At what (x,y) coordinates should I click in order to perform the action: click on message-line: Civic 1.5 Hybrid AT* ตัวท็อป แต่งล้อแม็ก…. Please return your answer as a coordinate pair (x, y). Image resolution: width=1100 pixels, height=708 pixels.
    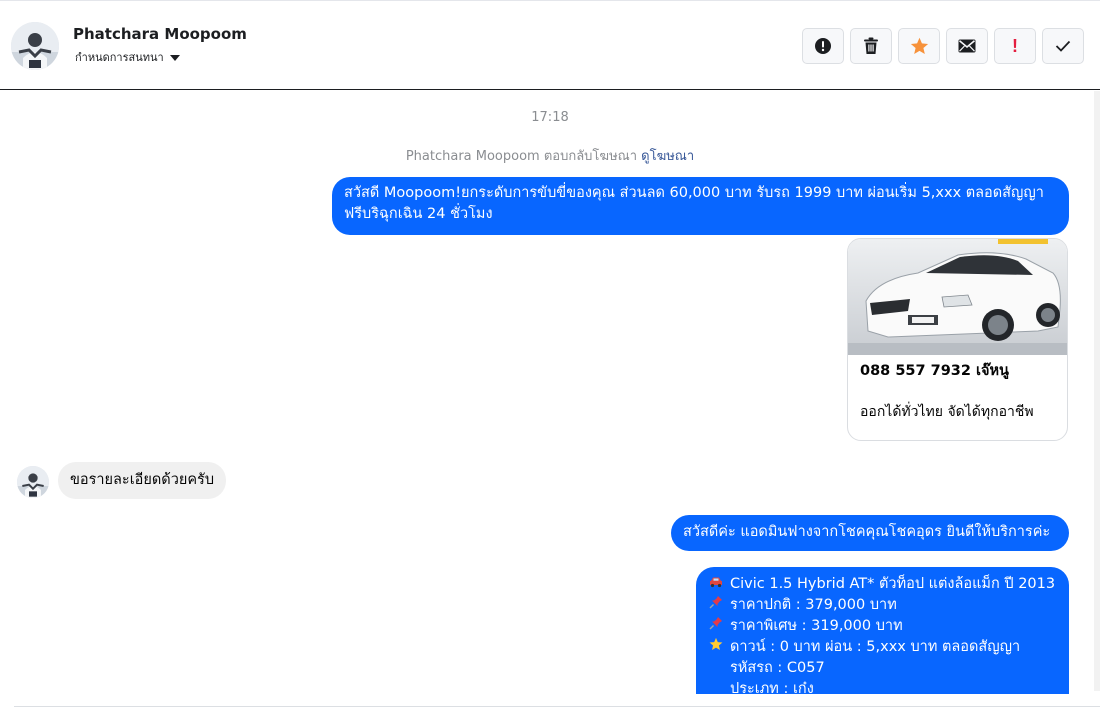
    Looking at the image, I should click on (882, 584).